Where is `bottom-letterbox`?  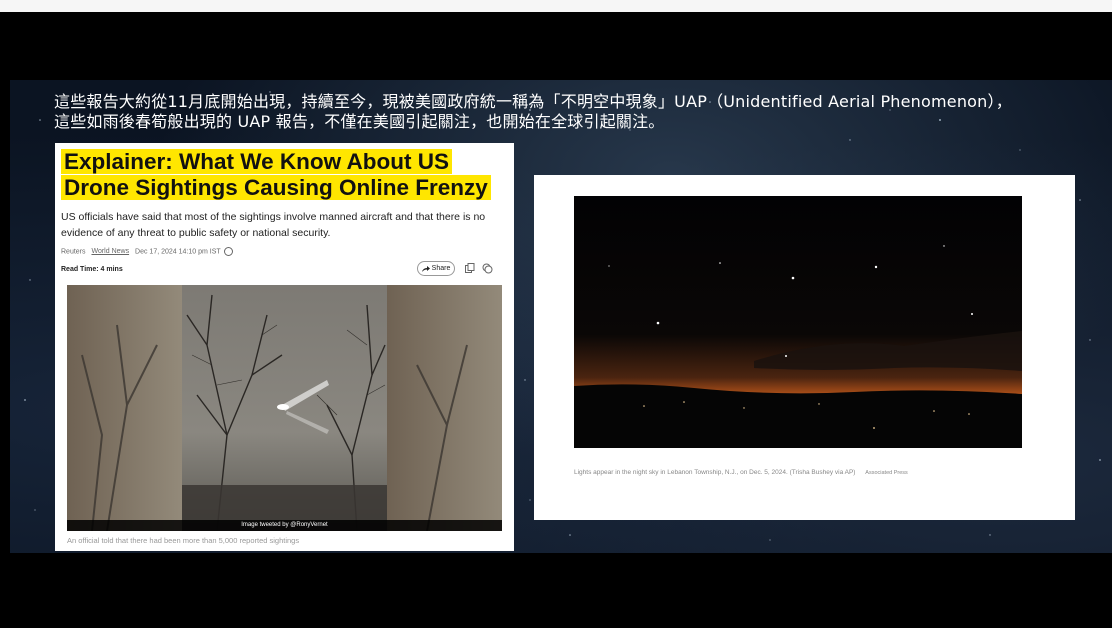 bottom-letterbox is located at coordinates (556, 590).